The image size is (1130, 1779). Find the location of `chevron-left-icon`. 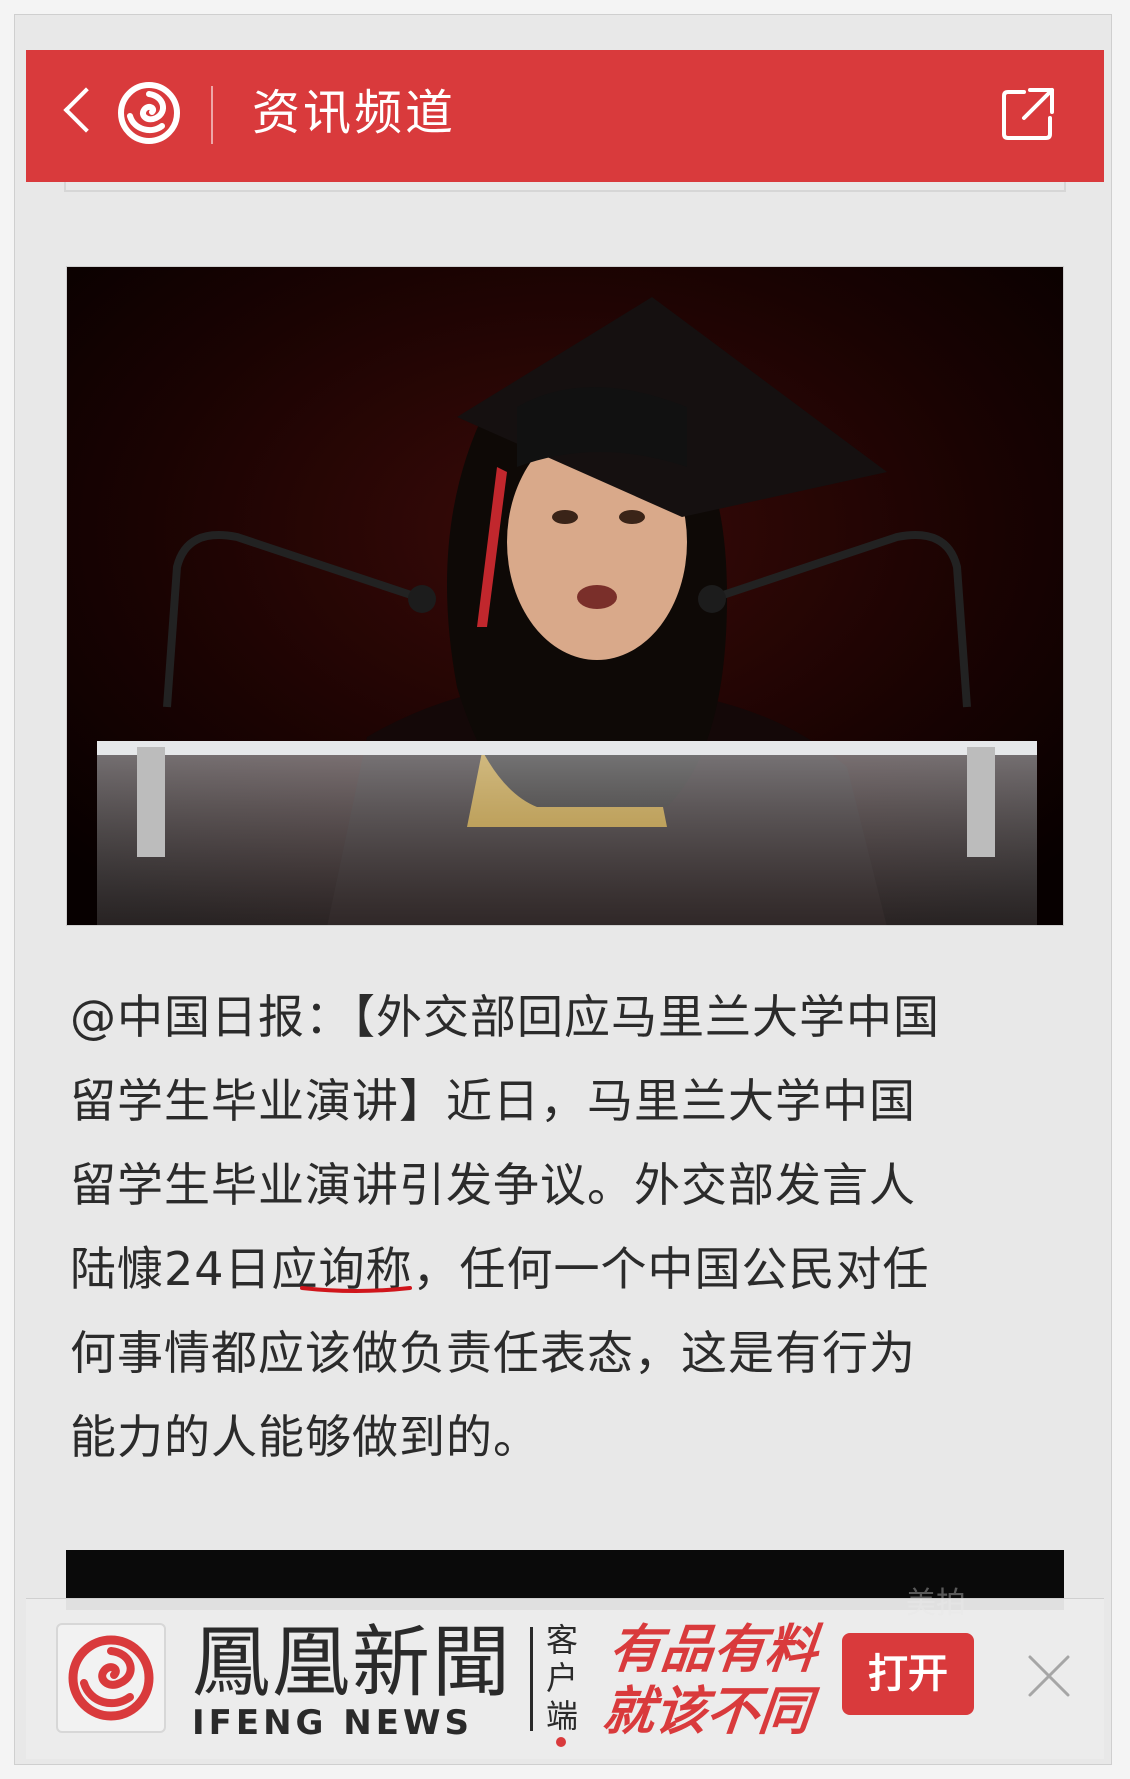

chevron-left-icon is located at coordinates (86, 110).